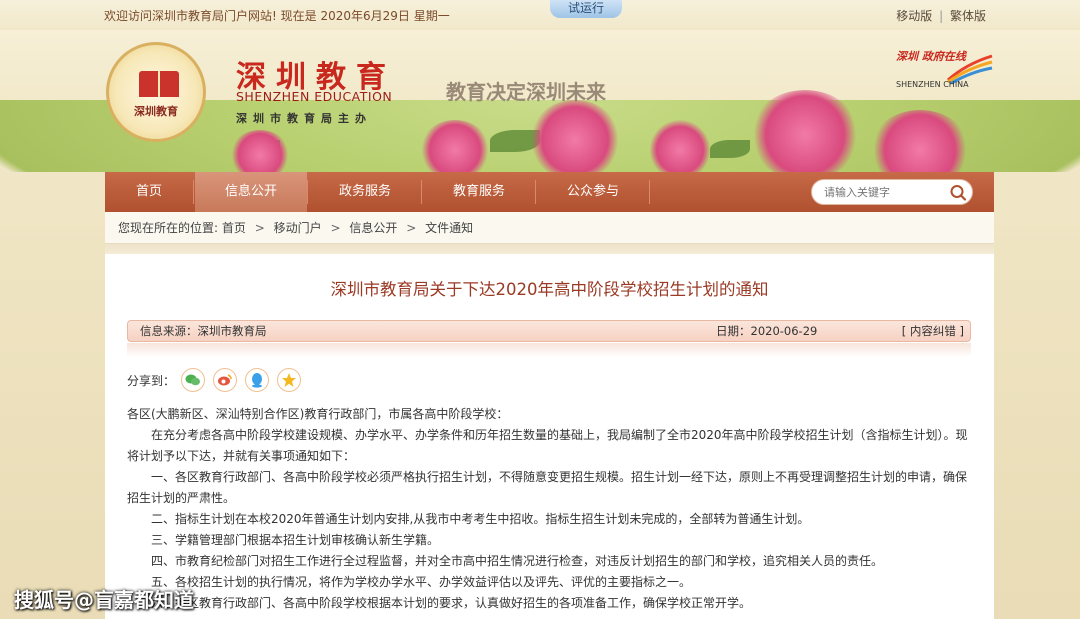  I want to click on breadcrumb-mobile-portal: 移动门户, so click(298, 228).